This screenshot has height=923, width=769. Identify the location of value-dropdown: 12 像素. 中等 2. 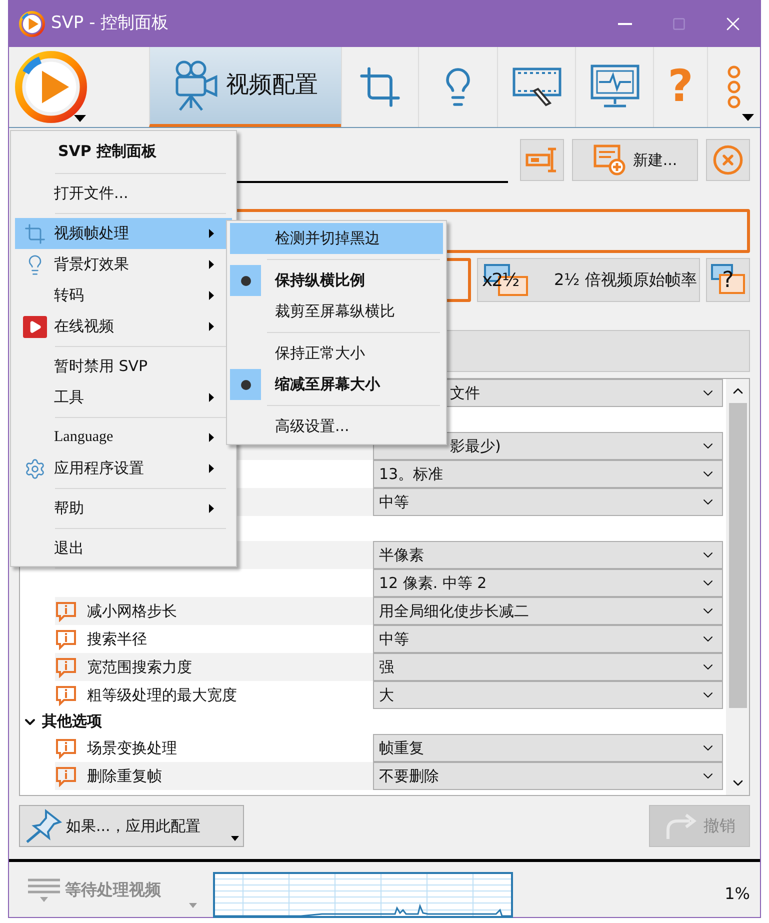
(548, 583).